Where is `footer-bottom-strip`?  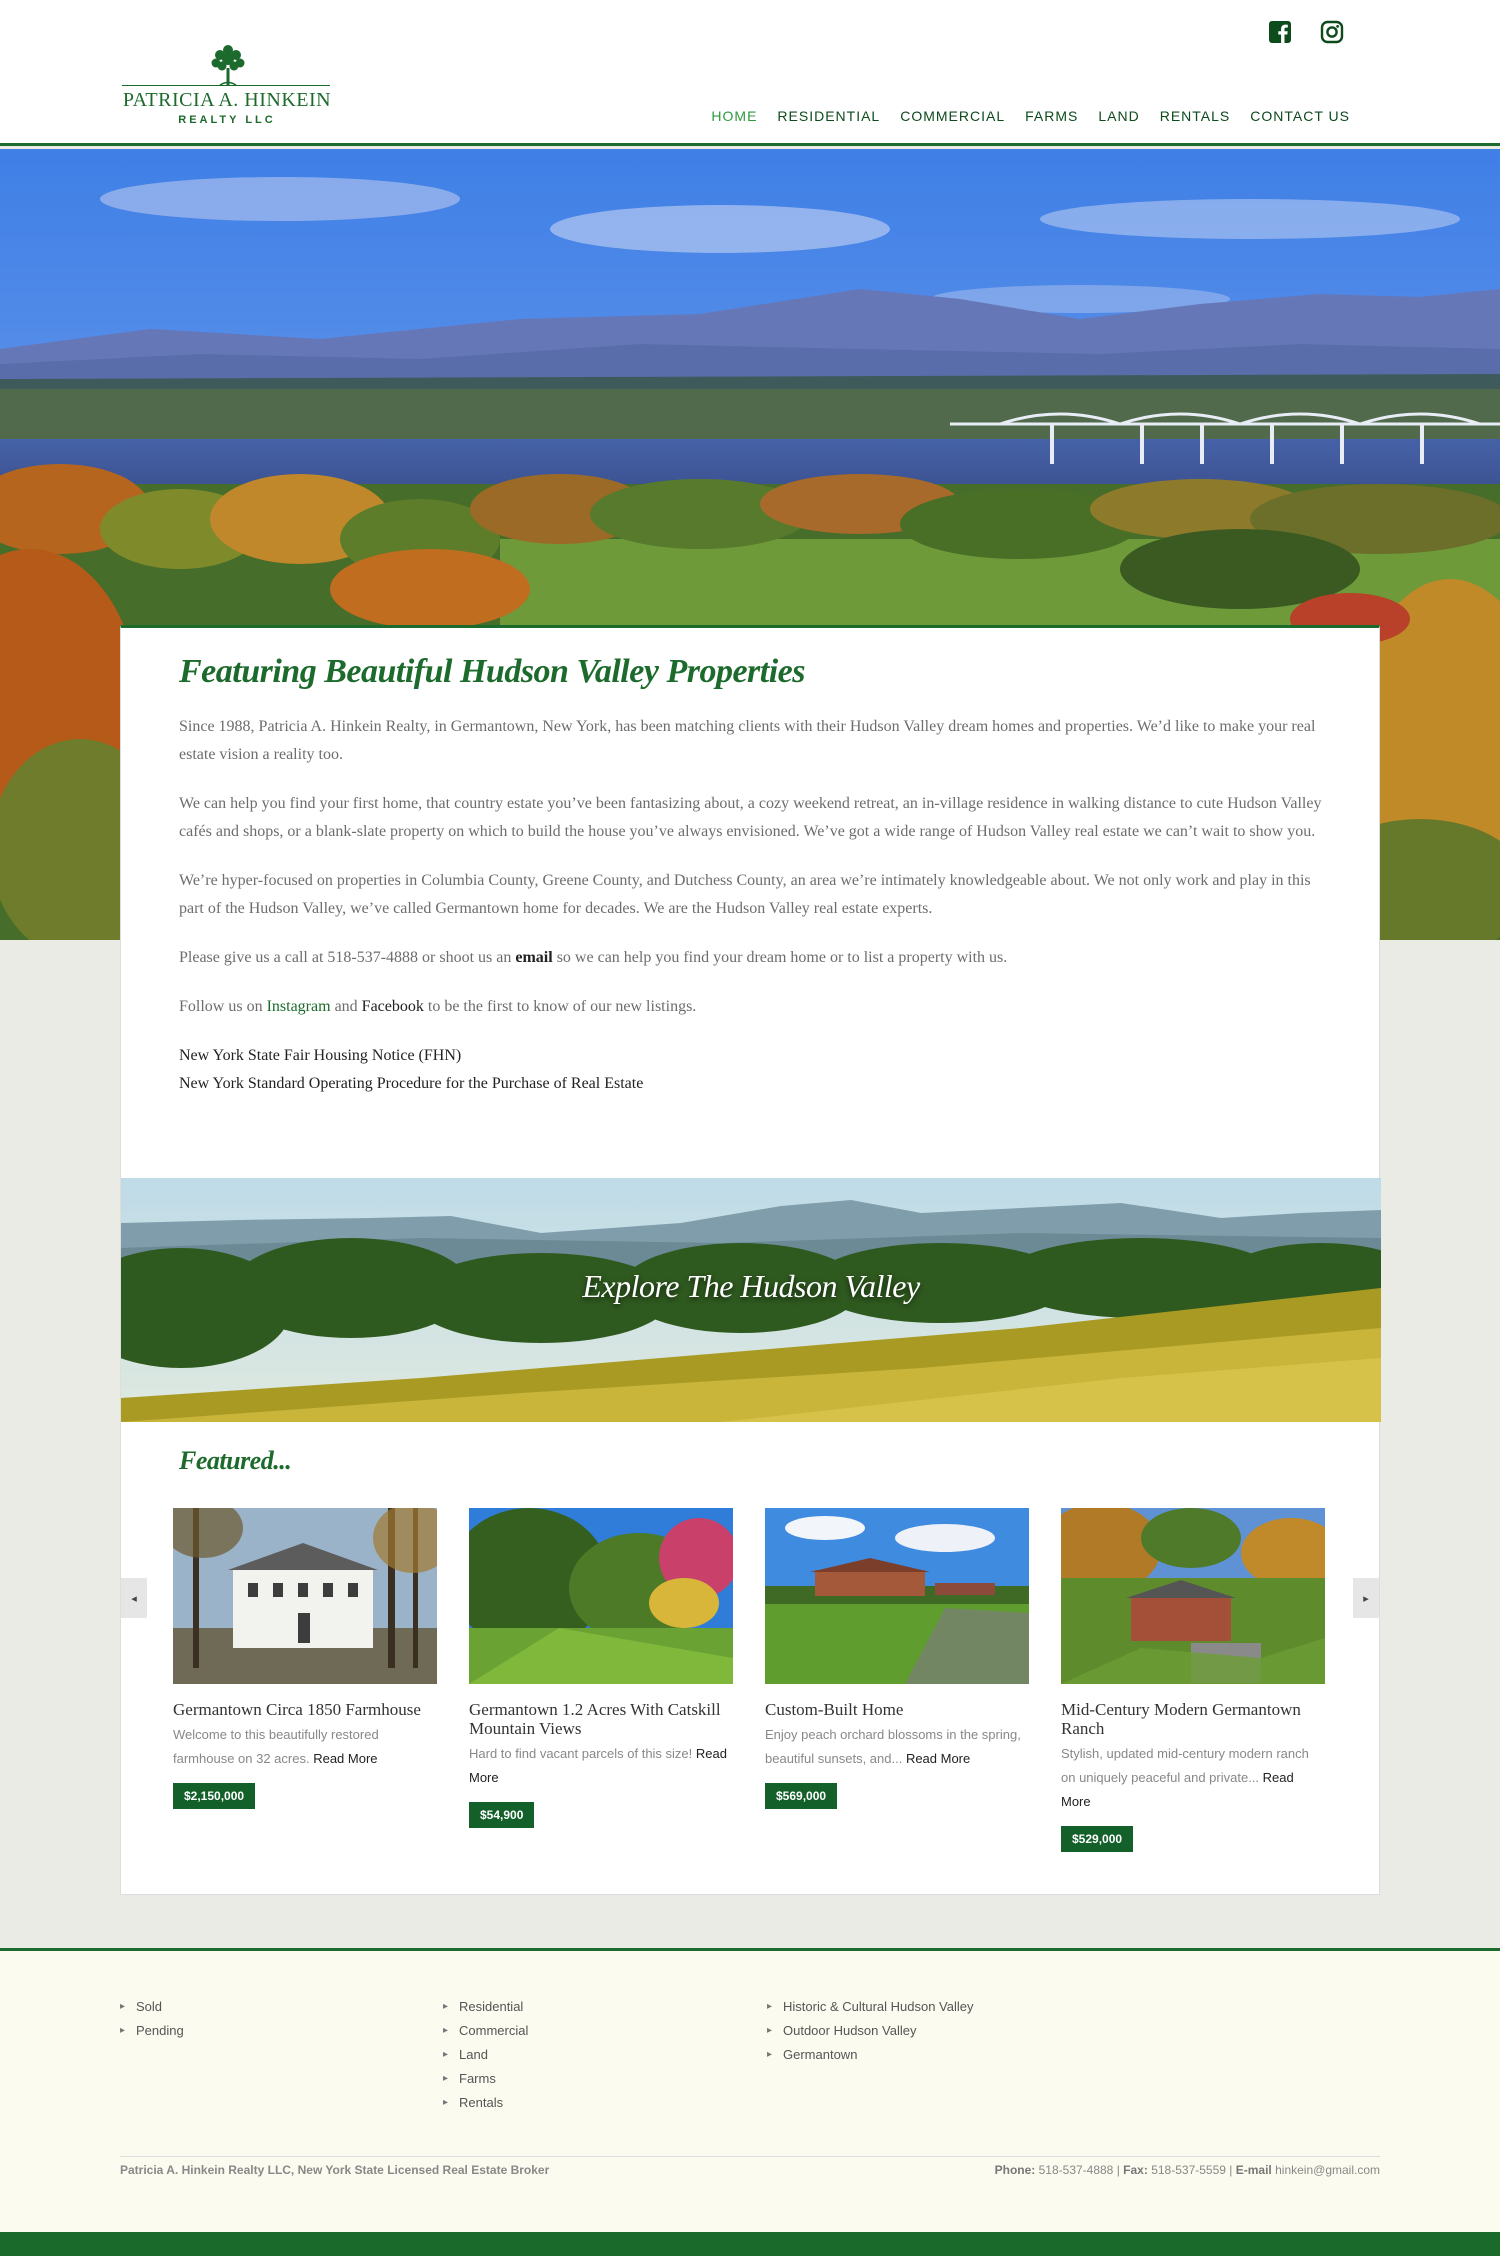
footer-bottom-strip is located at coordinates (750, 2244).